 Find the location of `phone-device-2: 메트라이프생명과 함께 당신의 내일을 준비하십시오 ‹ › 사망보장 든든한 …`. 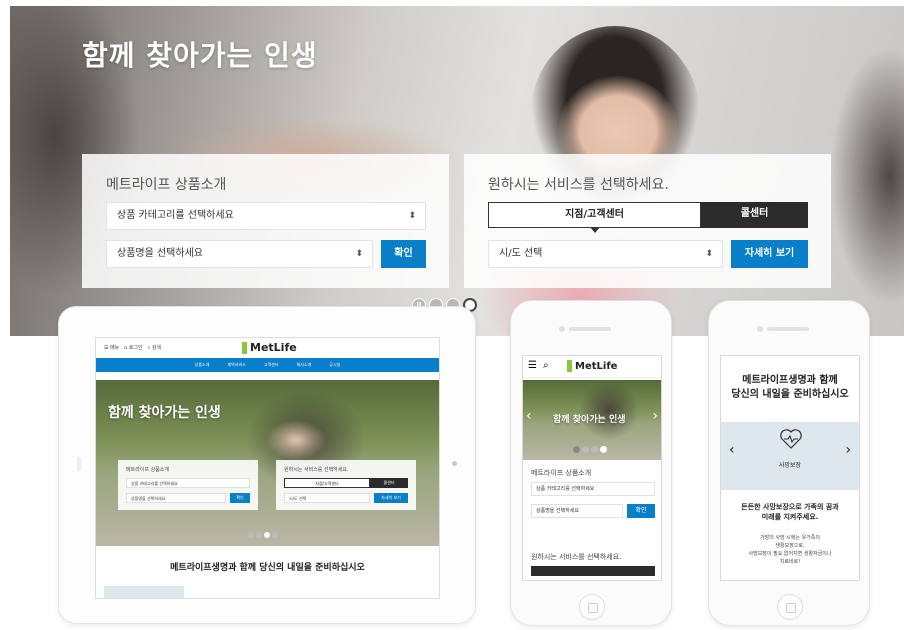

phone-device-2: 메트라이프생명과 함께 당신의 내일을 준비하십시오 ‹ › 사망보장 든든한 … is located at coordinates (789, 463).